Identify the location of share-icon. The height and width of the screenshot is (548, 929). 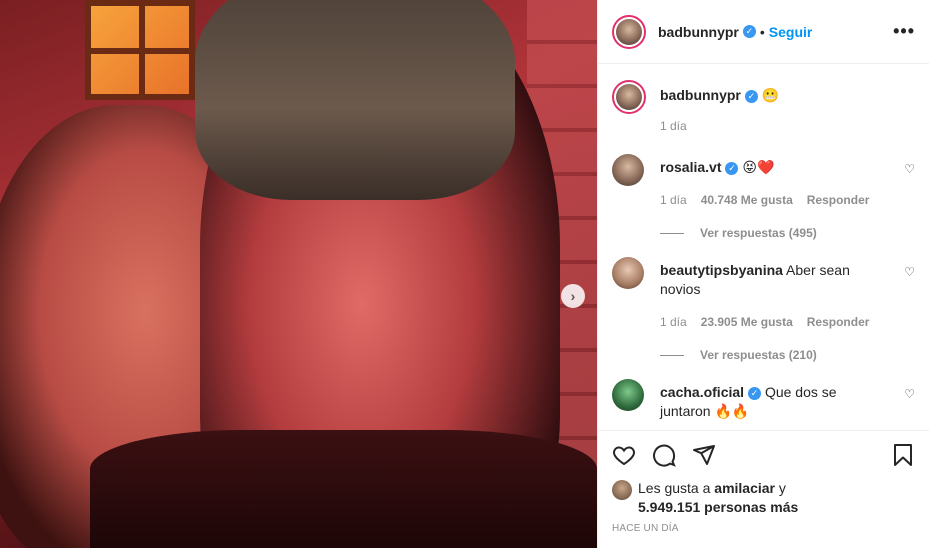
(704, 455).